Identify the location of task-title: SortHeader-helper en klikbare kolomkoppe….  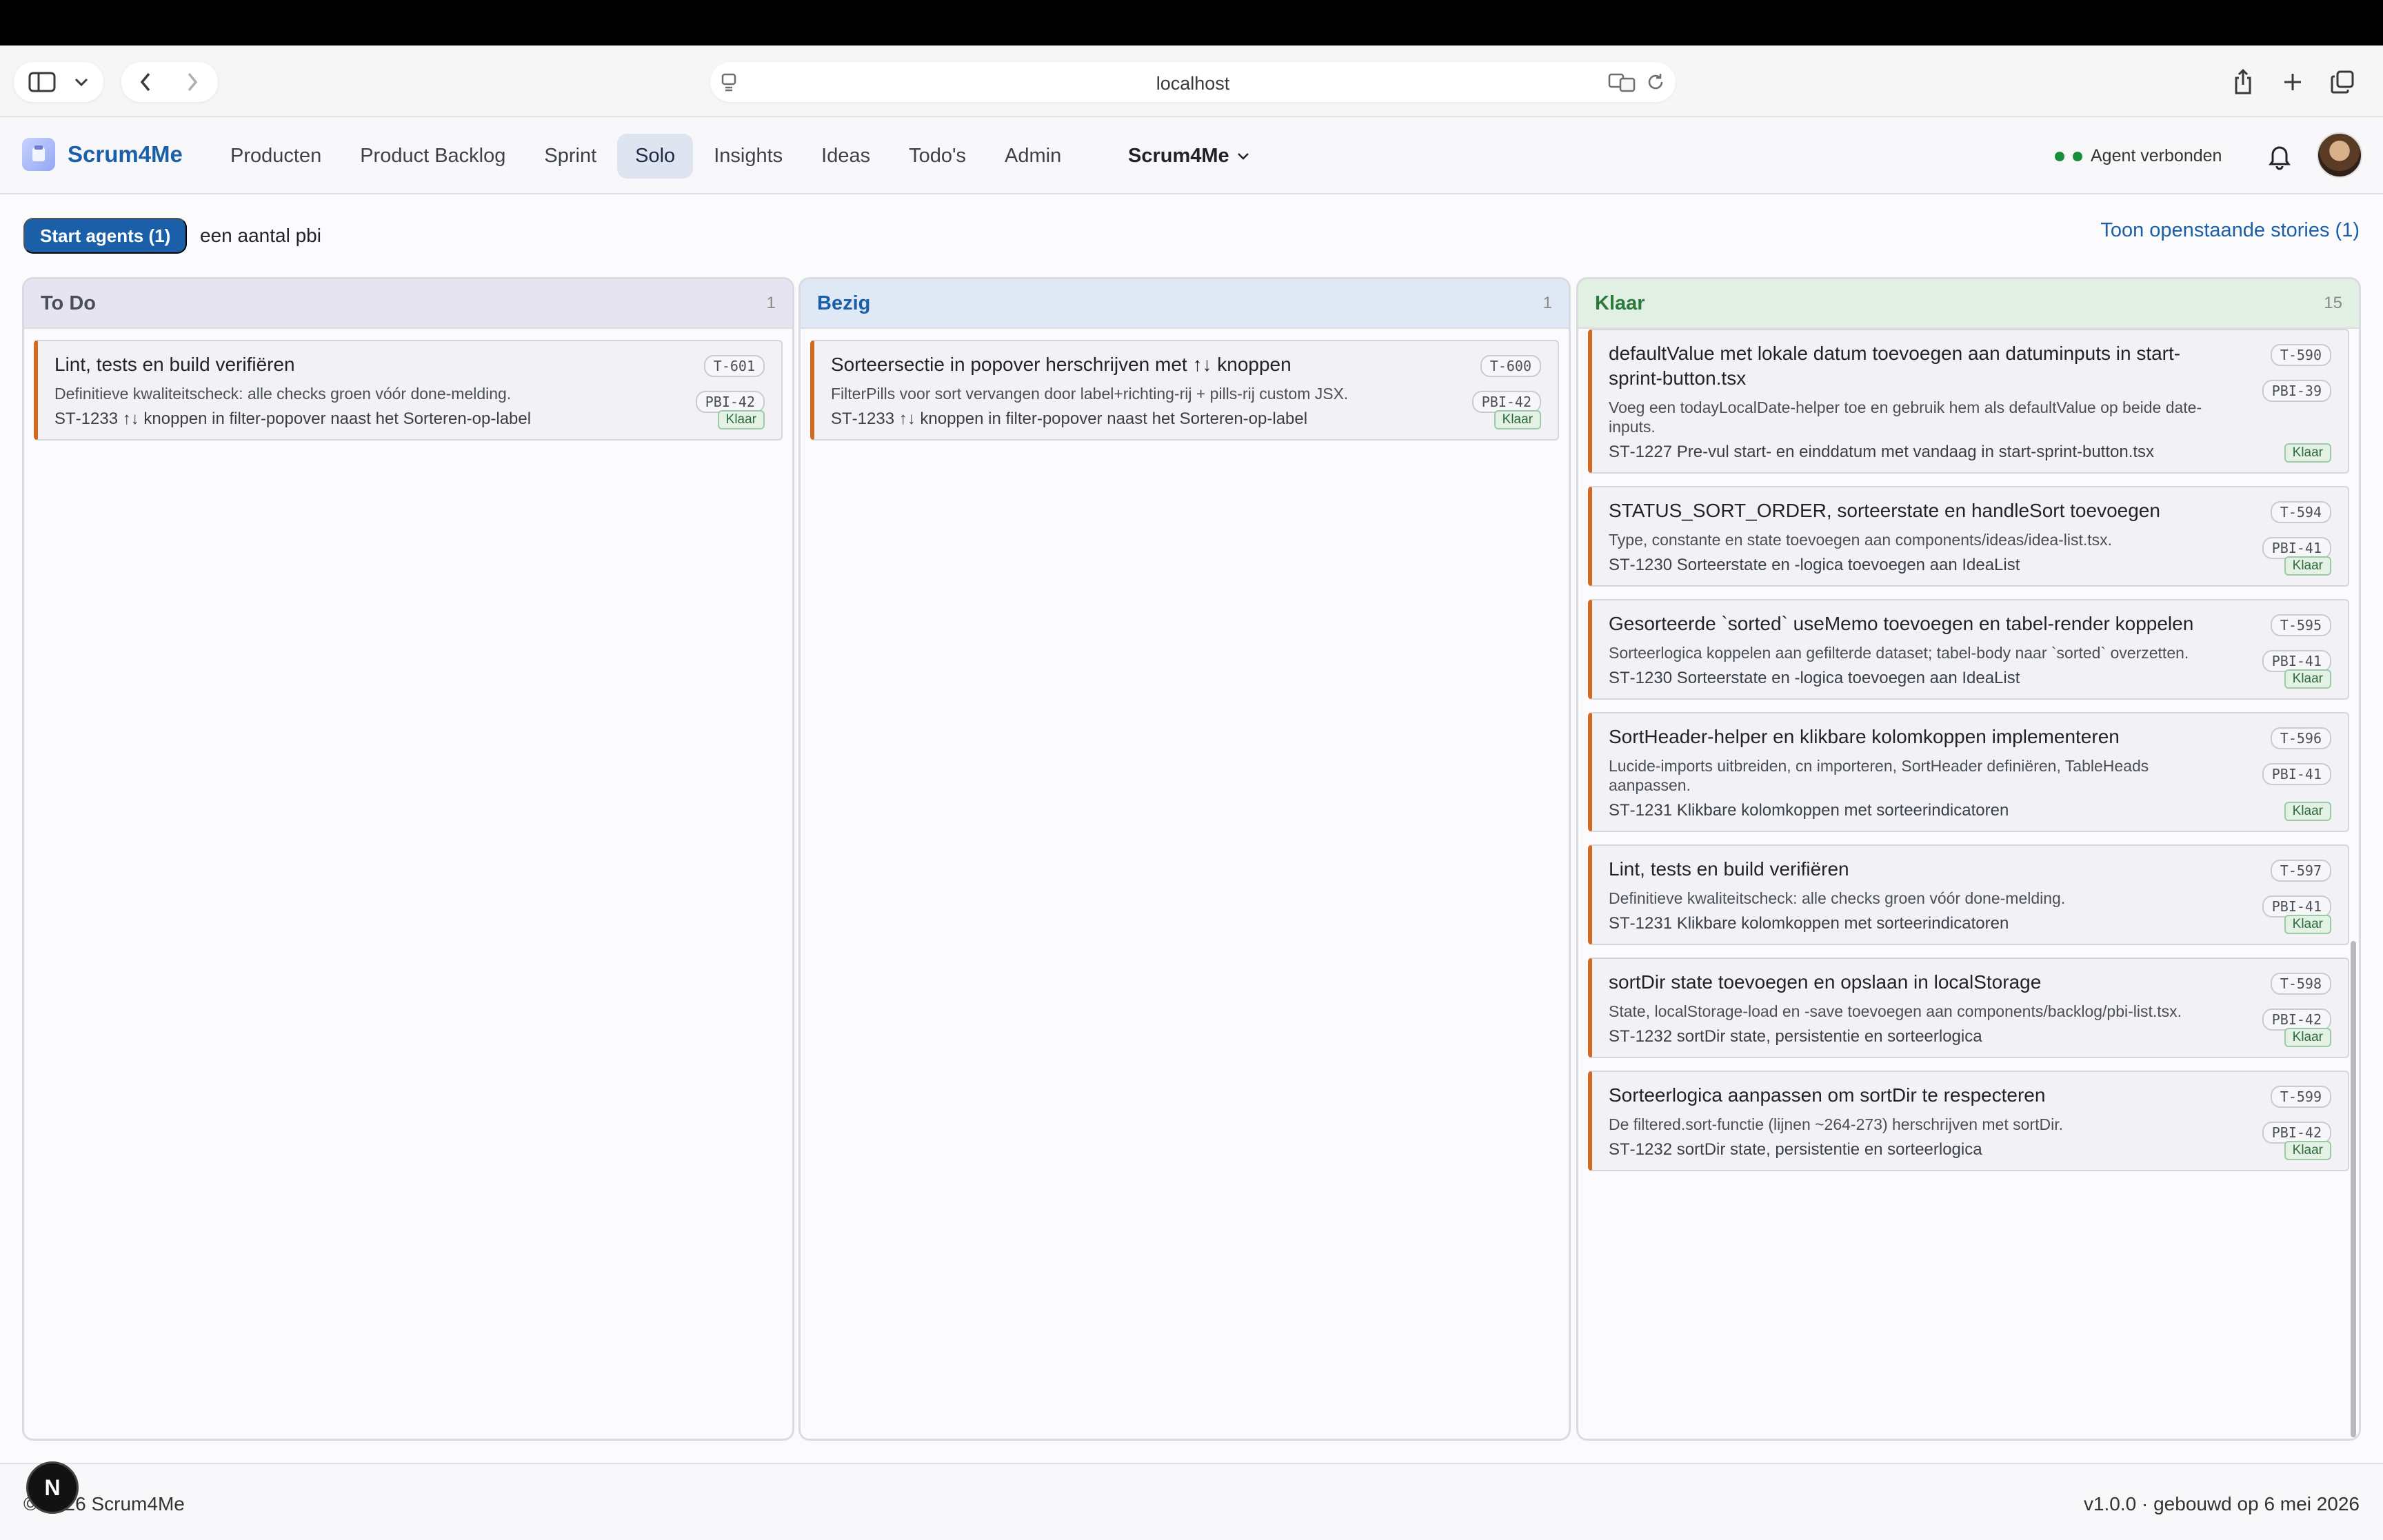
(1864, 737).